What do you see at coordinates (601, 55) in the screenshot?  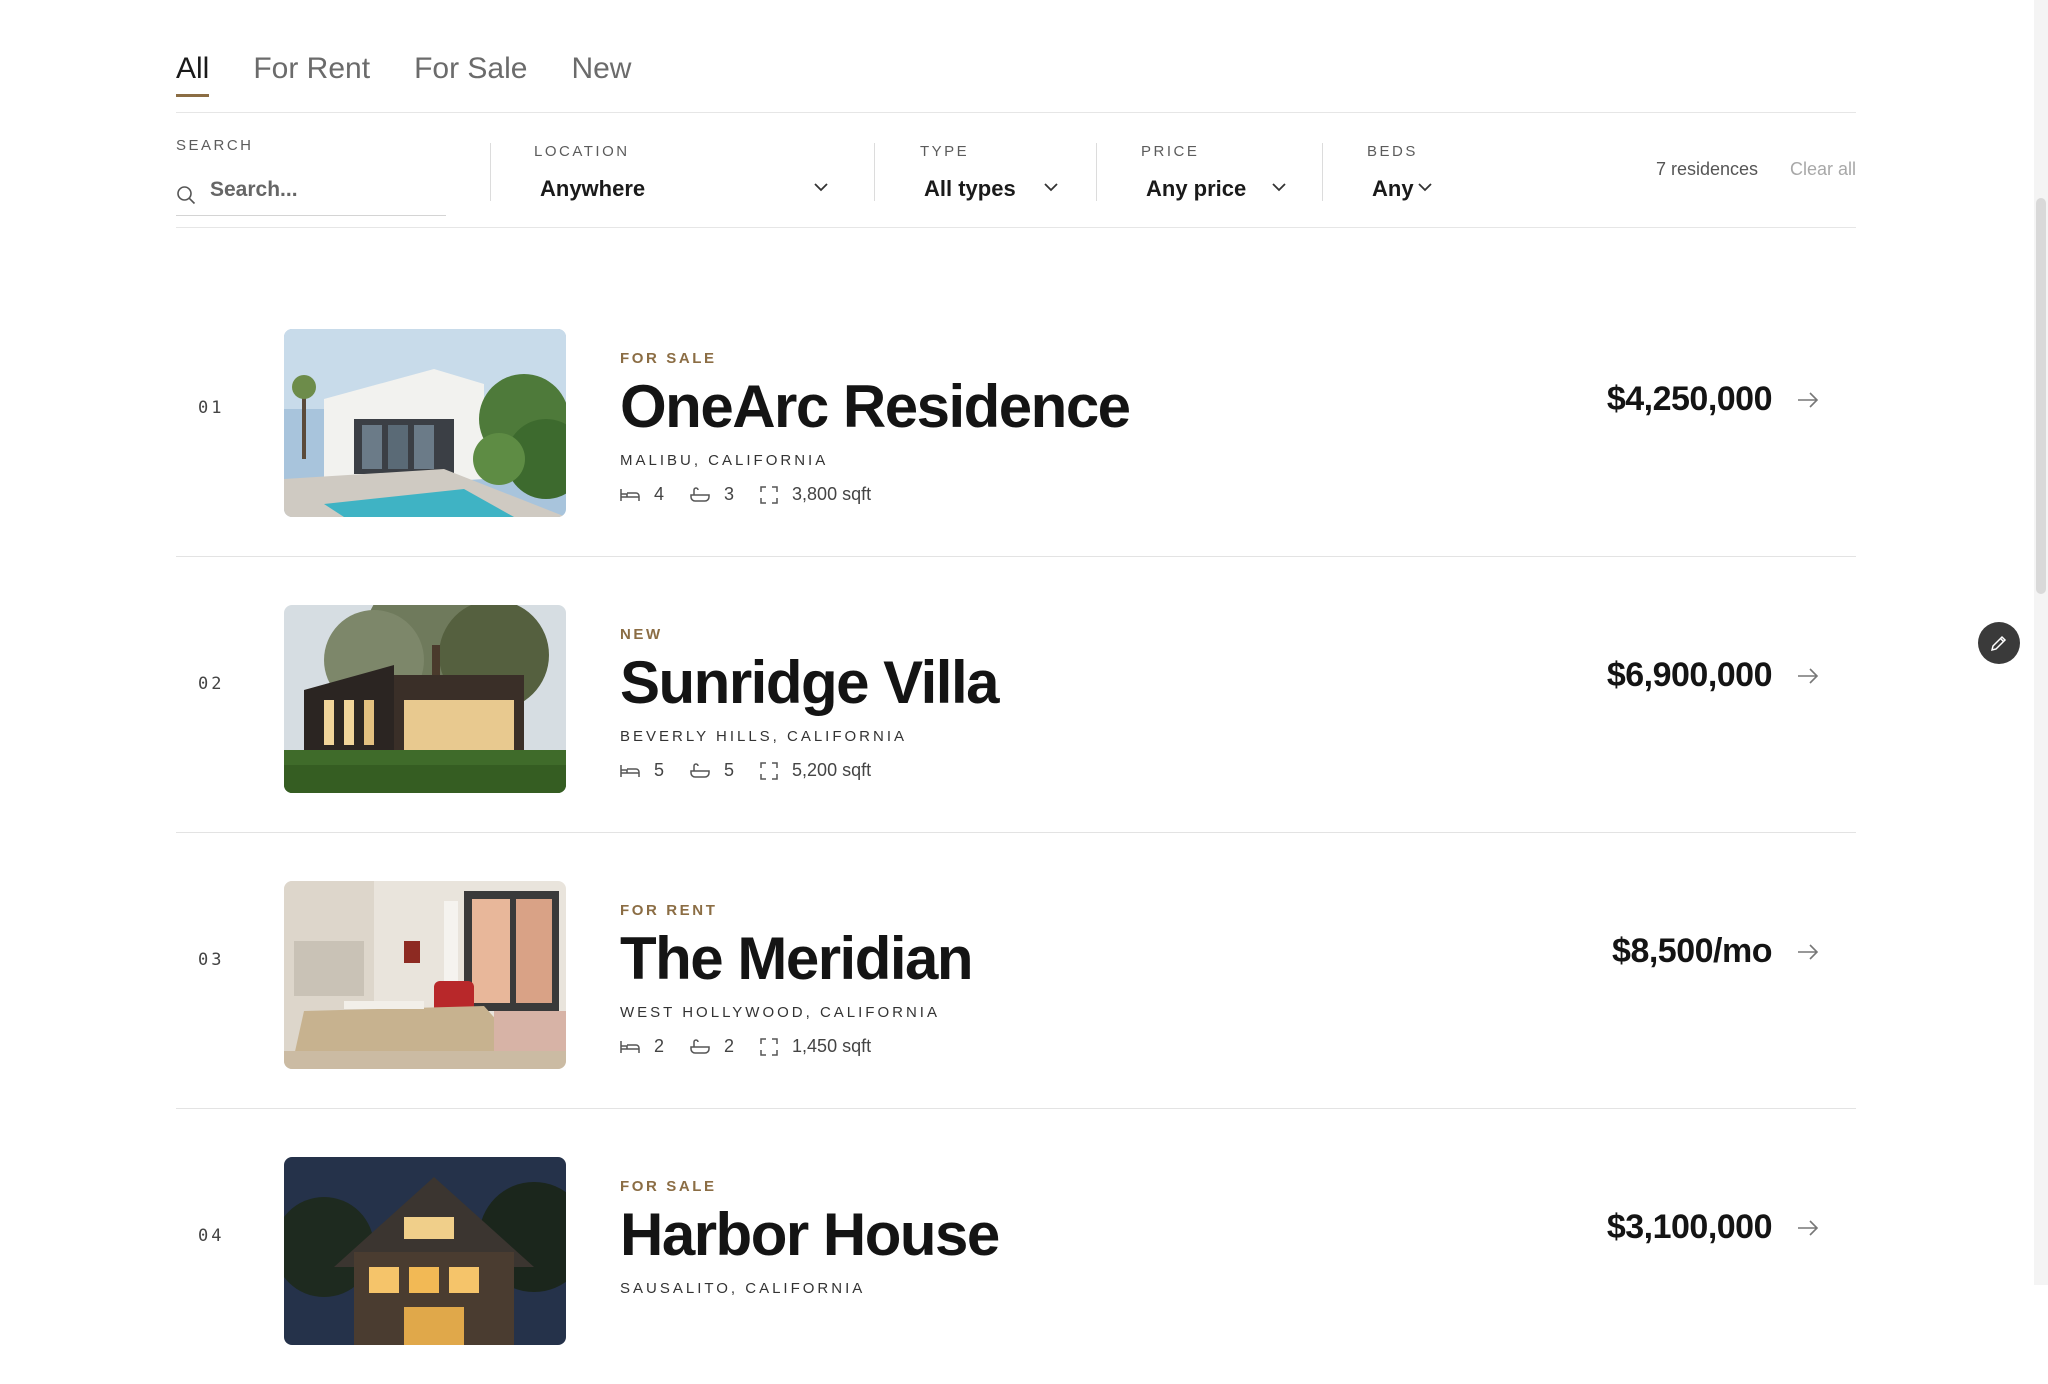 I see `tab-new: New` at bounding box center [601, 55].